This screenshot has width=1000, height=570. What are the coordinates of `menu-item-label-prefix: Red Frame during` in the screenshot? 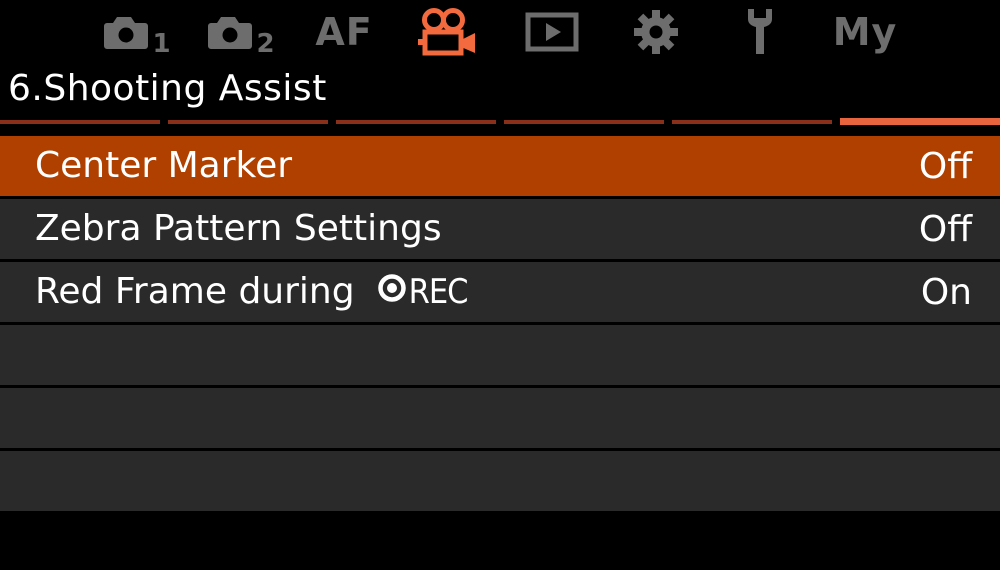 It's located at (195, 291).